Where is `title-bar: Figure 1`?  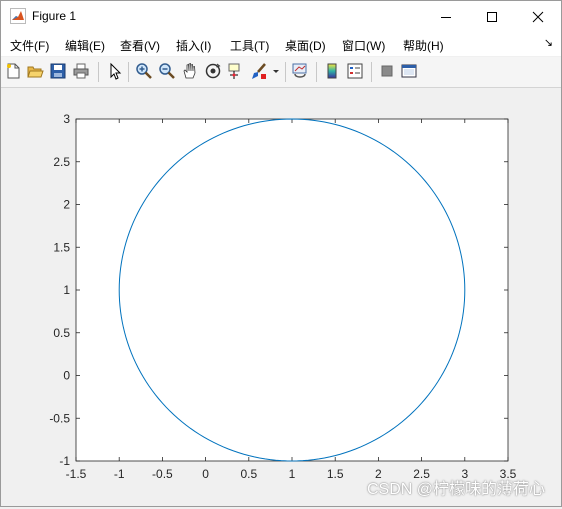
title-bar: Figure 1 is located at coordinates (281, 16).